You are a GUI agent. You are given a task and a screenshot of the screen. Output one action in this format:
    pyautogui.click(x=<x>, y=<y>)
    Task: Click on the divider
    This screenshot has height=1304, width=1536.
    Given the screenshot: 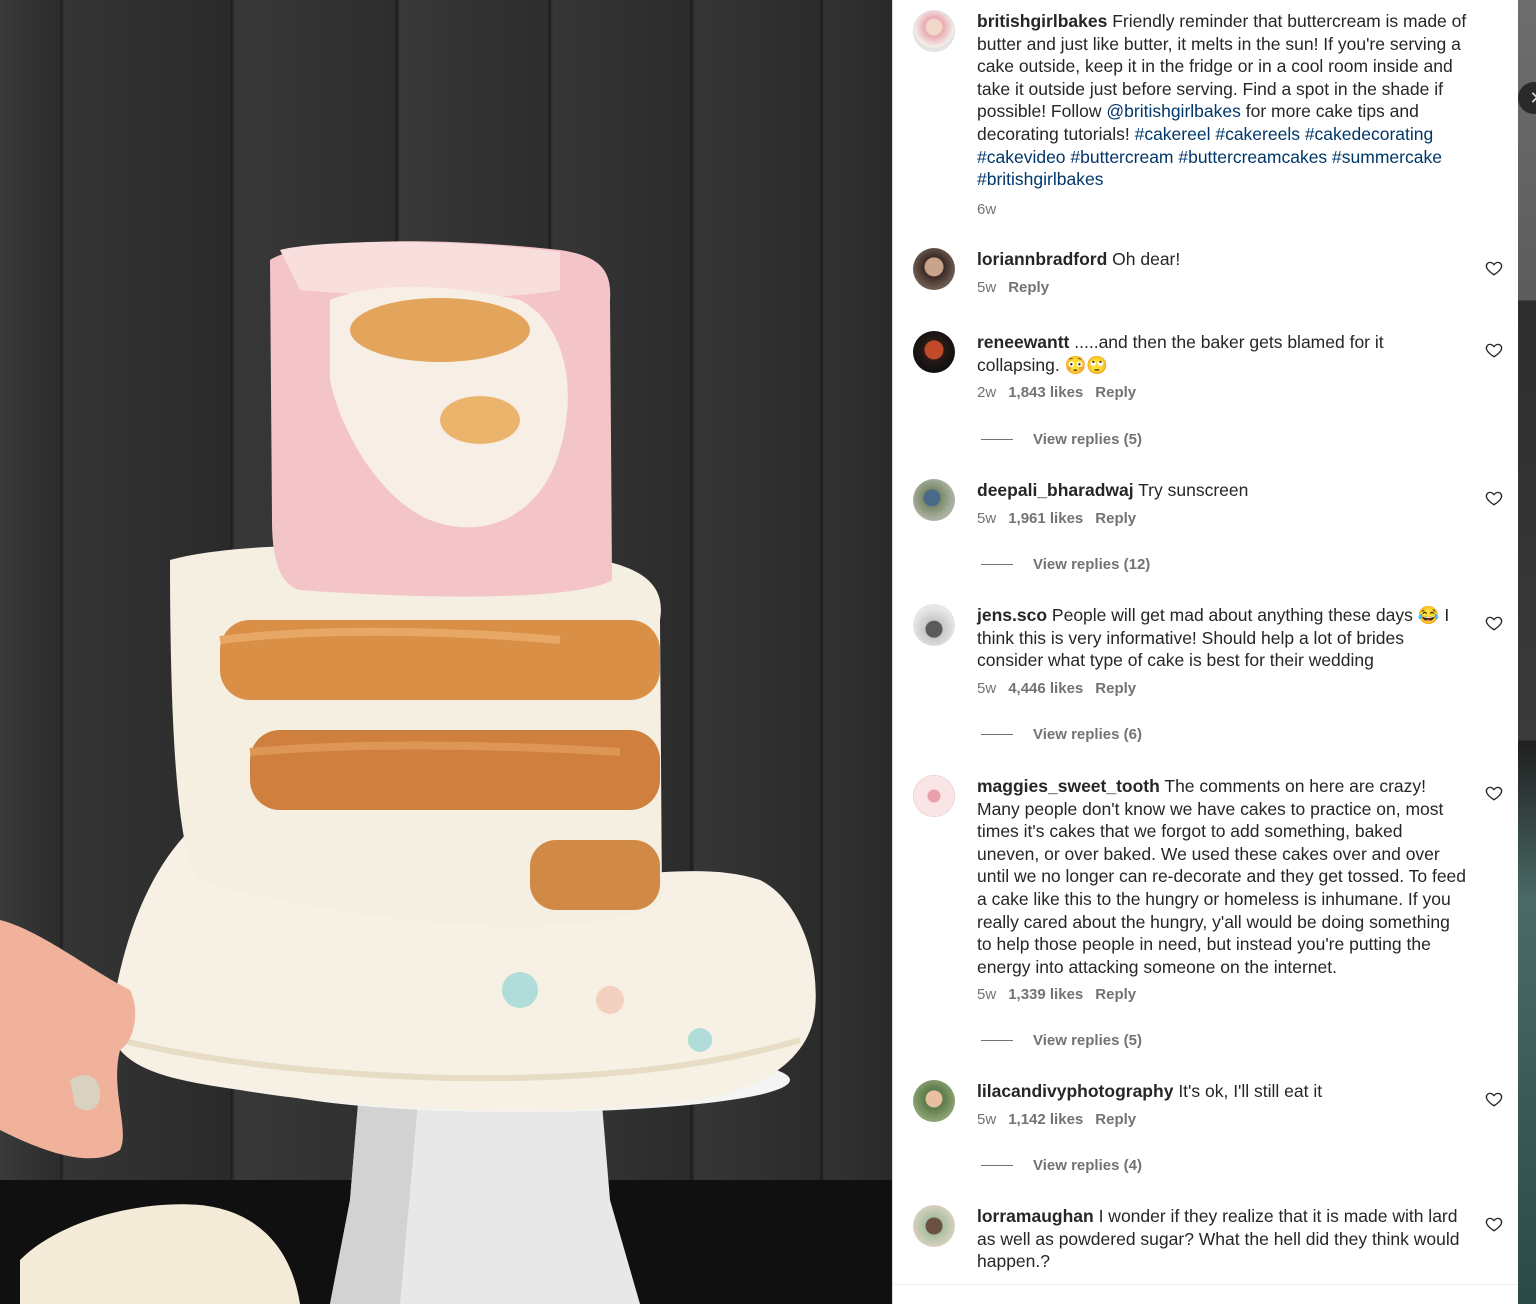 What is the action you would take?
    pyautogui.click(x=1205, y=1284)
    